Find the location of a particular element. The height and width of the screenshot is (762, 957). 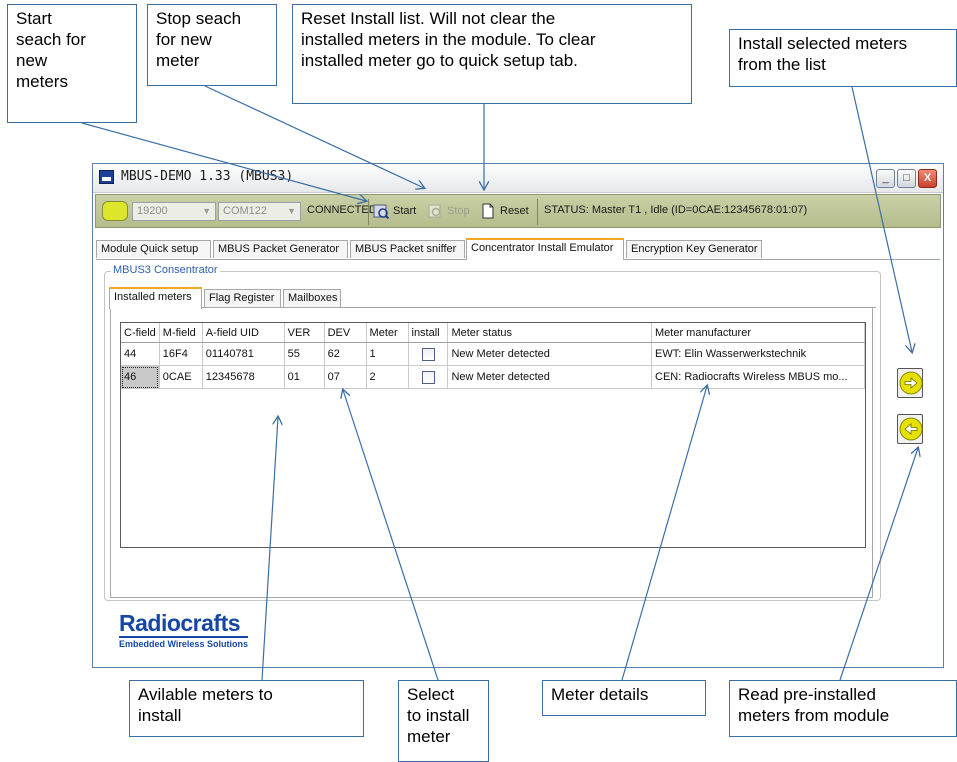

column-header: A-field UID is located at coordinates (243, 333).